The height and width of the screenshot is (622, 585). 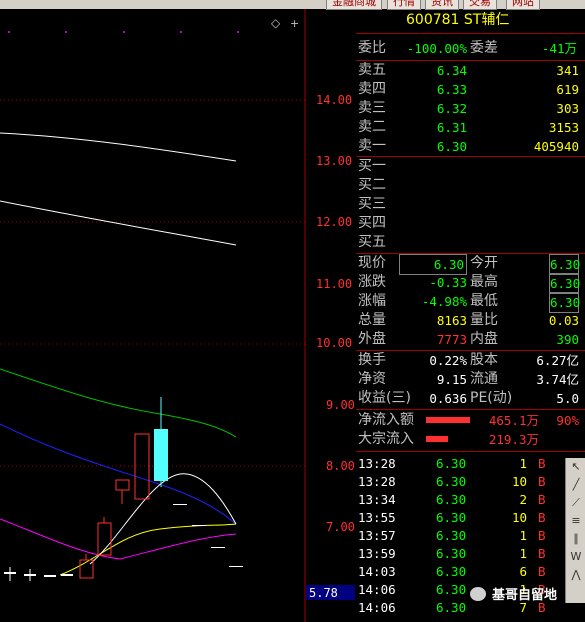 What do you see at coordinates (470, 223) in the screenshot?
I see `bid-row-4: 买四` at bounding box center [470, 223].